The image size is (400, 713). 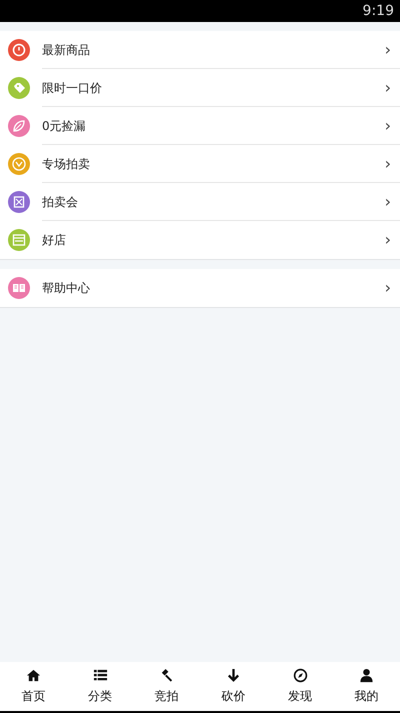 I want to click on menu-label: 专场拍卖, so click(x=66, y=164).